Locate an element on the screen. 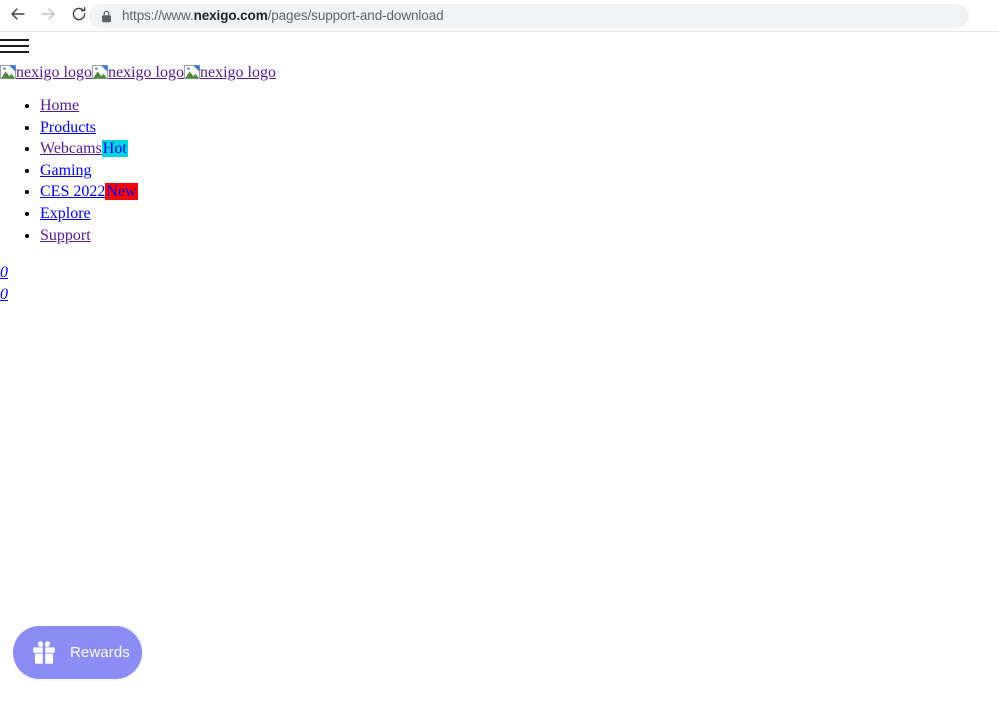 The width and height of the screenshot is (999, 714). nav-item-gaming: Gaming is located at coordinates (89, 171).